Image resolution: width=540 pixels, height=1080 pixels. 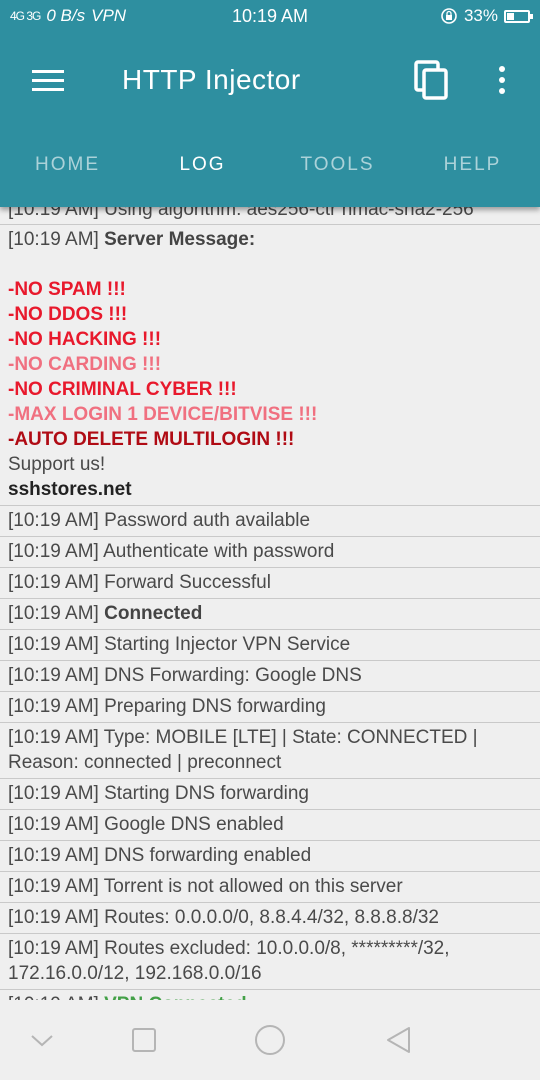 I want to click on copy-icon, so click(x=432, y=81).